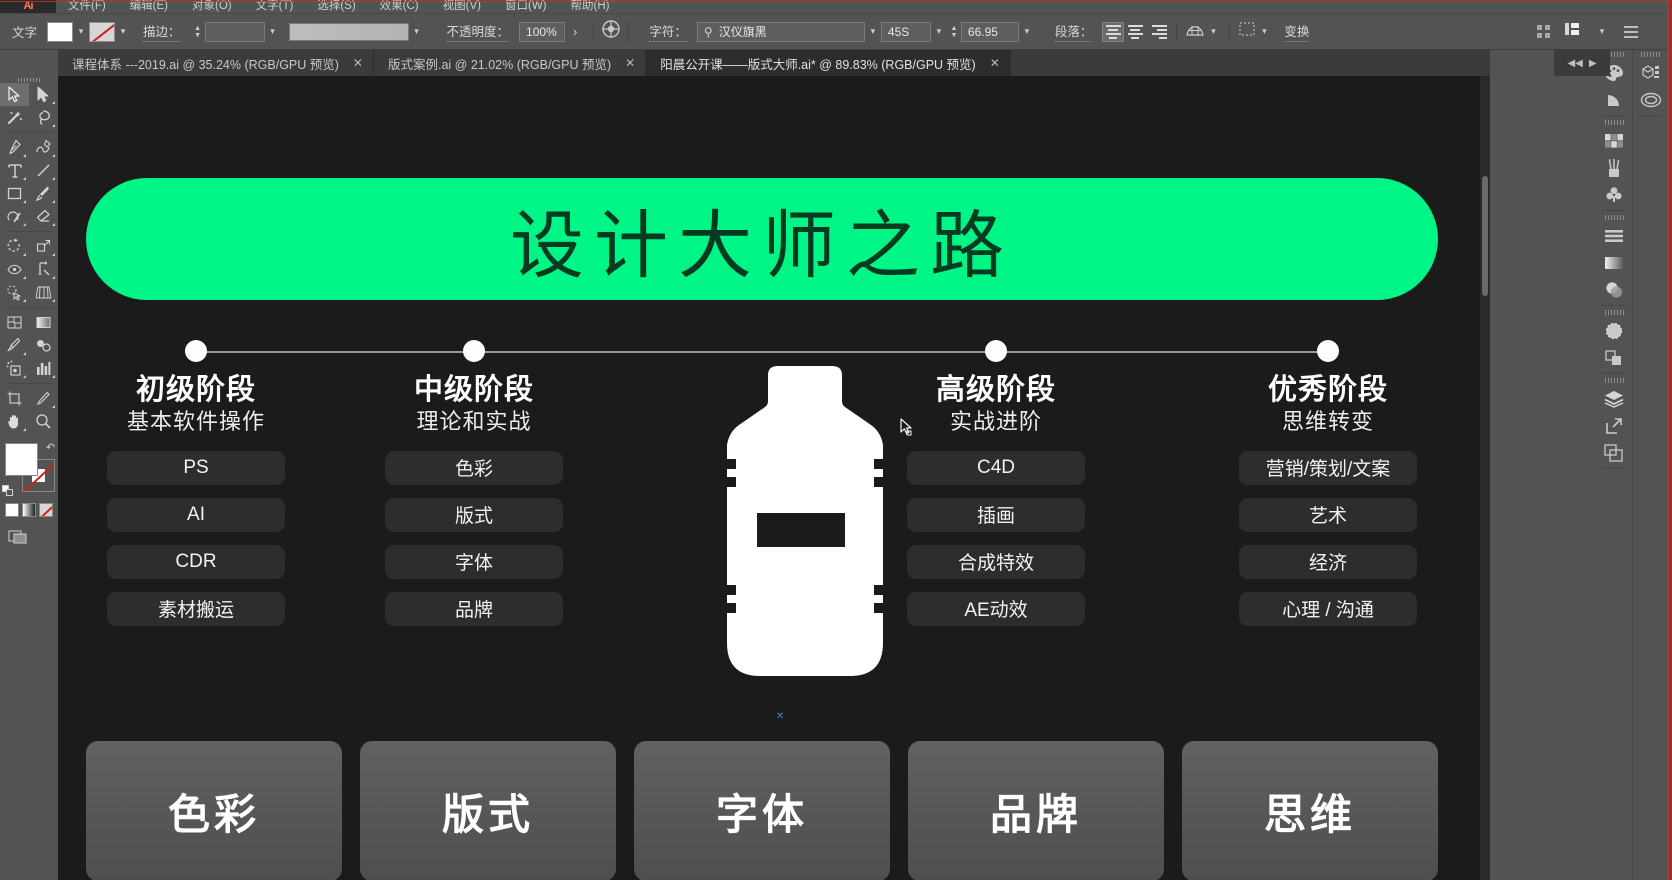 The image size is (1672, 880). What do you see at coordinates (1328, 561) in the screenshot?
I see `stage-pill: 经济` at bounding box center [1328, 561].